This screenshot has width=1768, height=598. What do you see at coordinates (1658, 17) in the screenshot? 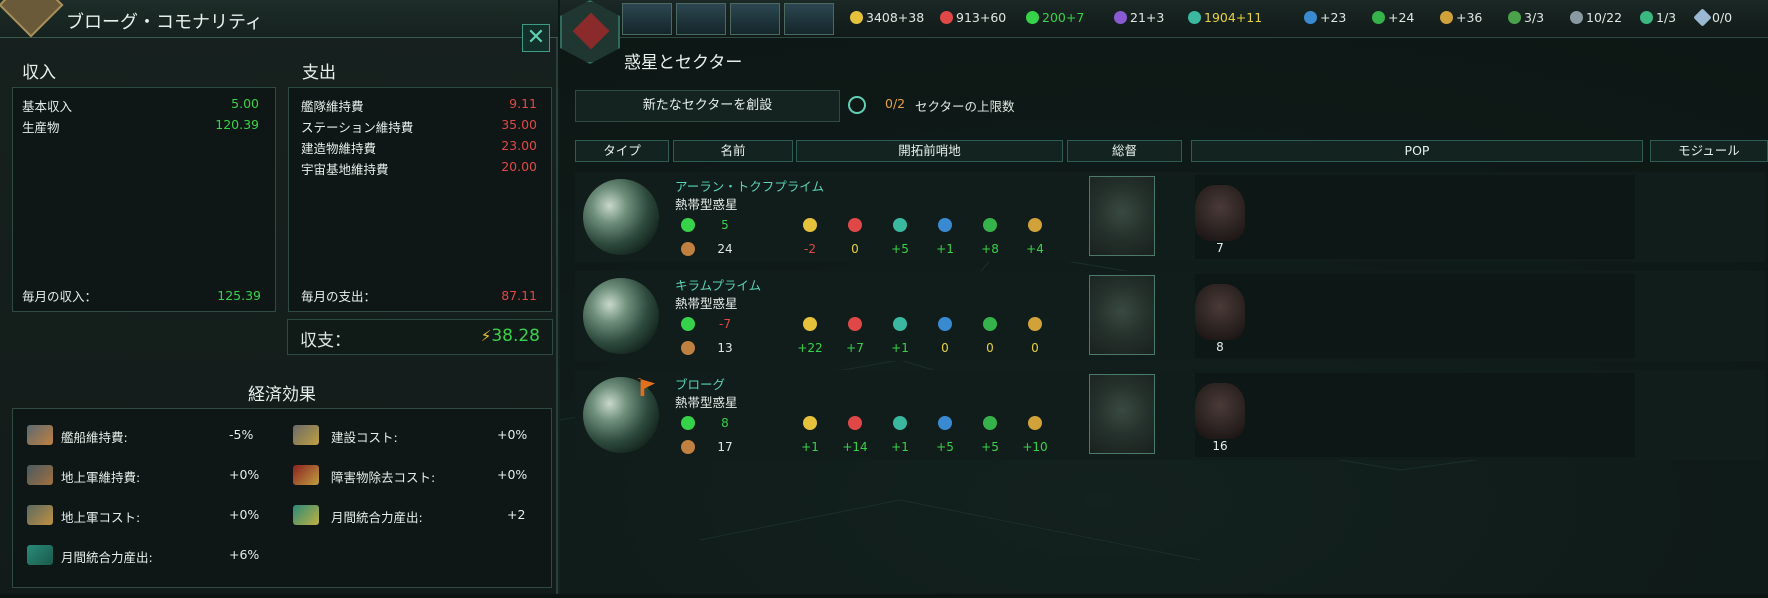
I see `starbase-count: 1/3` at bounding box center [1658, 17].